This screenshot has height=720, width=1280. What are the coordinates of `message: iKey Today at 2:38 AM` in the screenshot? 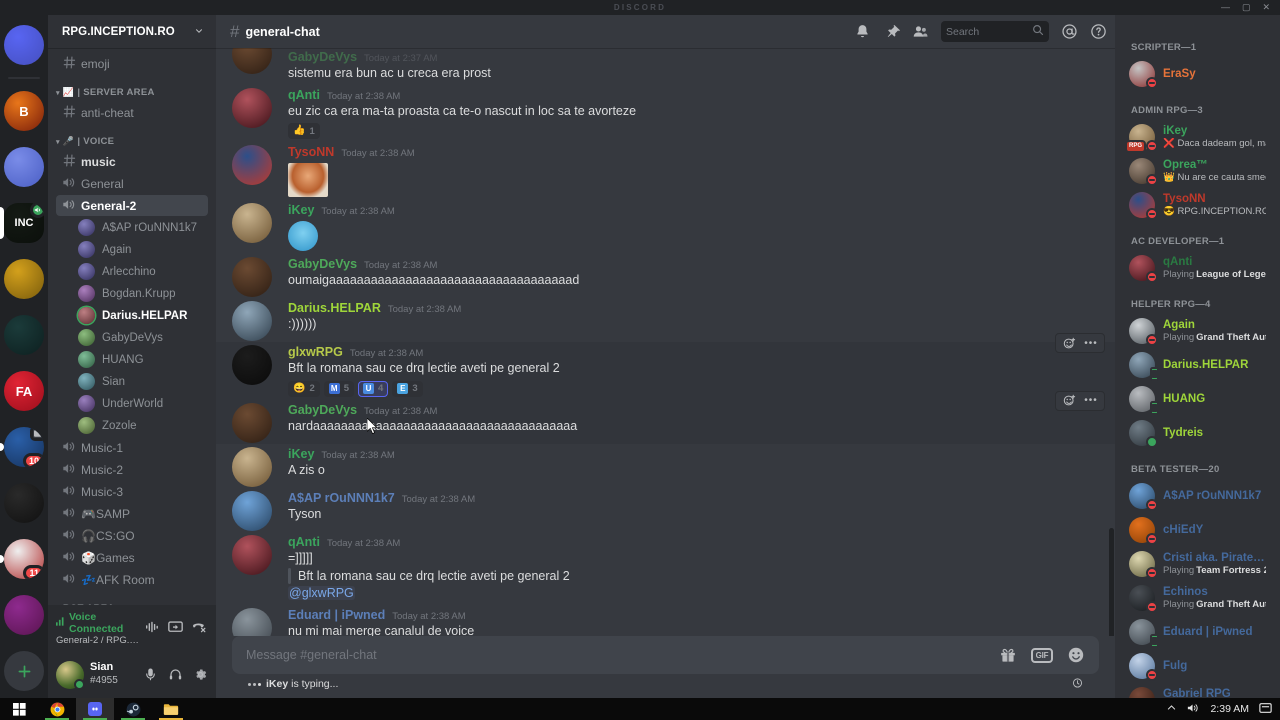 It's located at (665, 227).